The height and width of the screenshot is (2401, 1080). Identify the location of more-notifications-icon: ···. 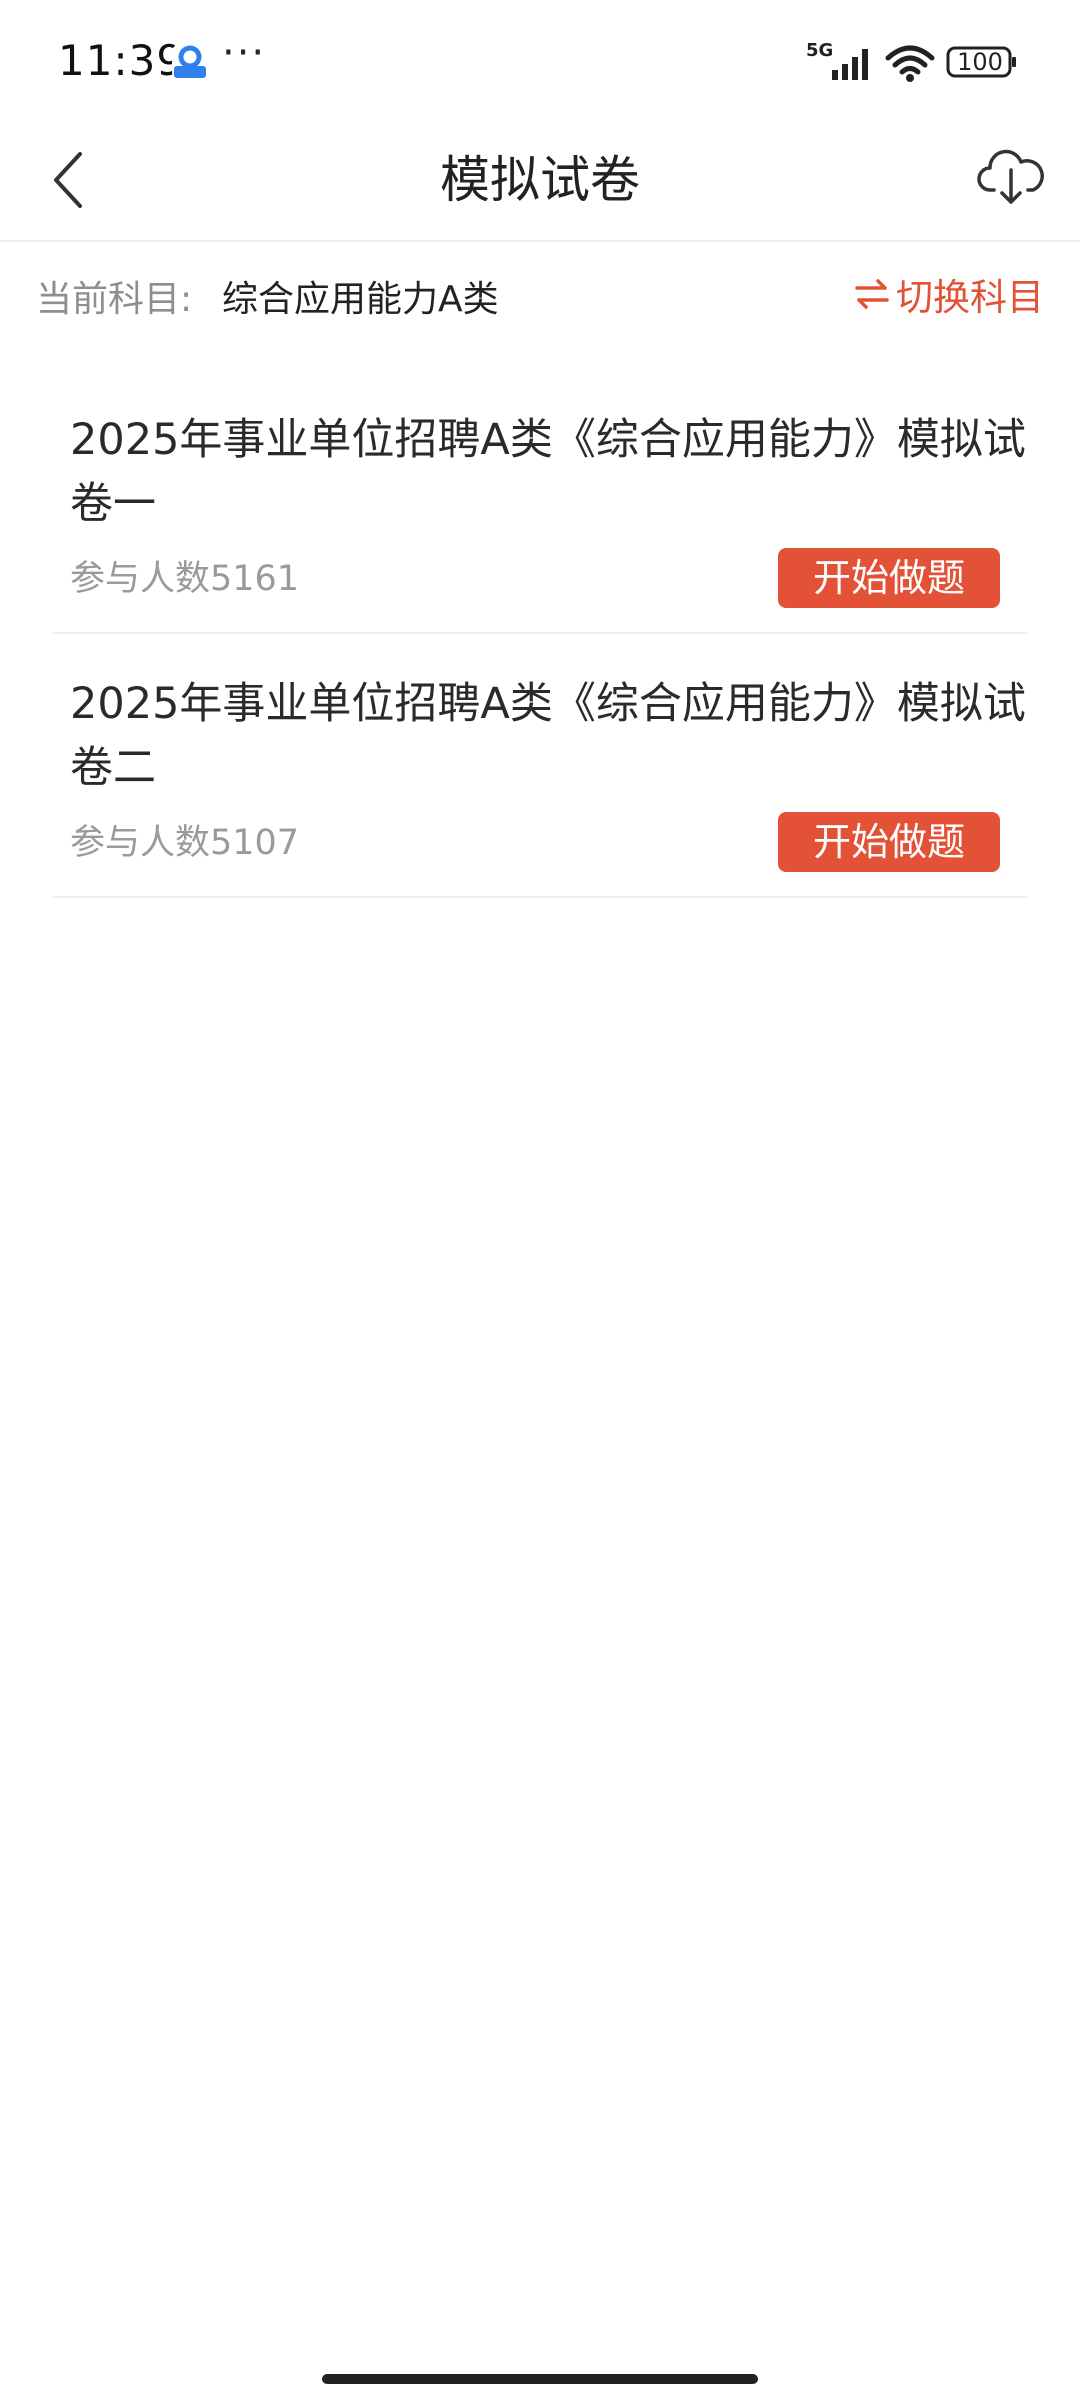
(244, 53).